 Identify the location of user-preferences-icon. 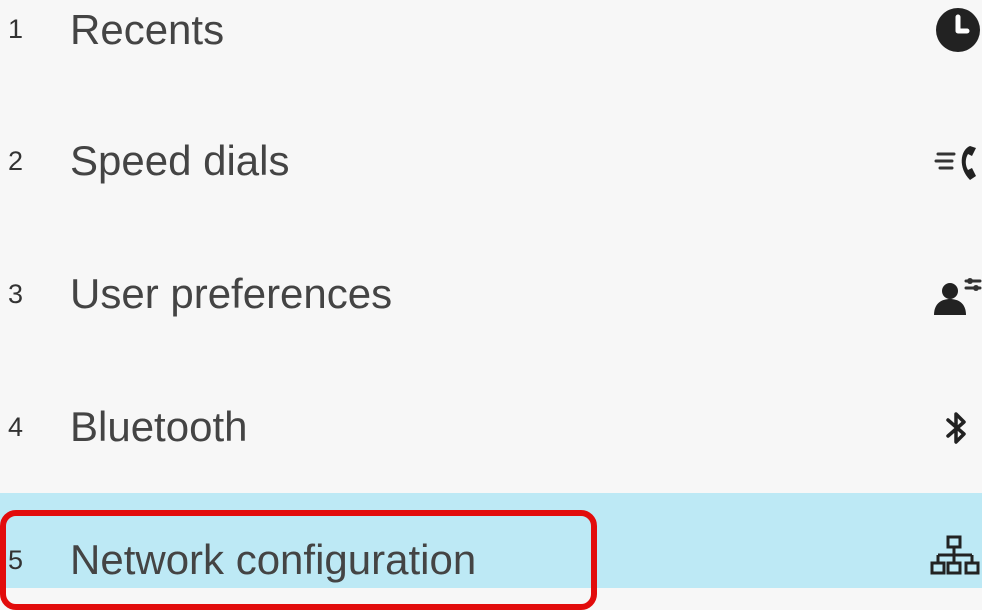
(954, 295).